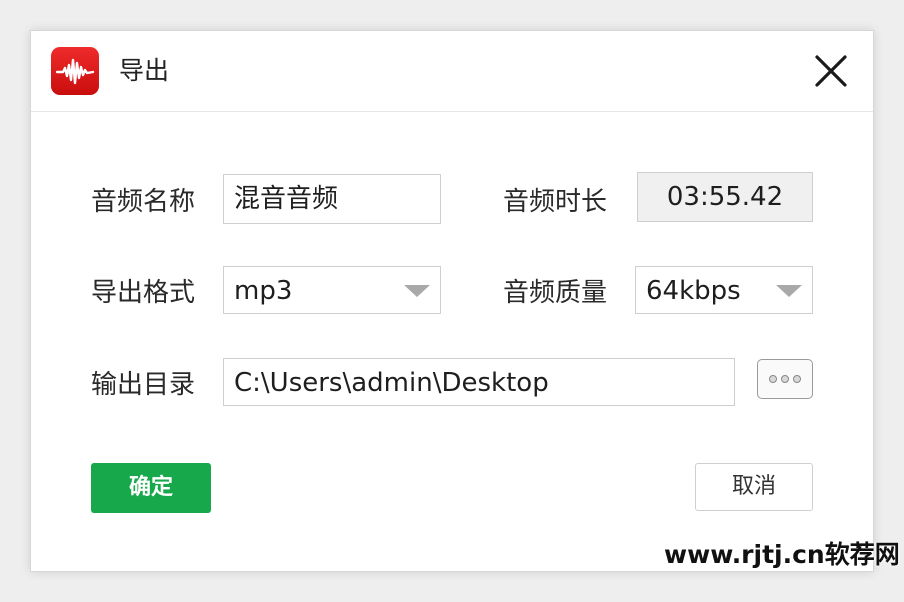 The height and width of the screenshot is (602, 904). Describe the element at coordinates (725, 197) in the screenshot. I see `duration-value: 03:55.42` at that location.